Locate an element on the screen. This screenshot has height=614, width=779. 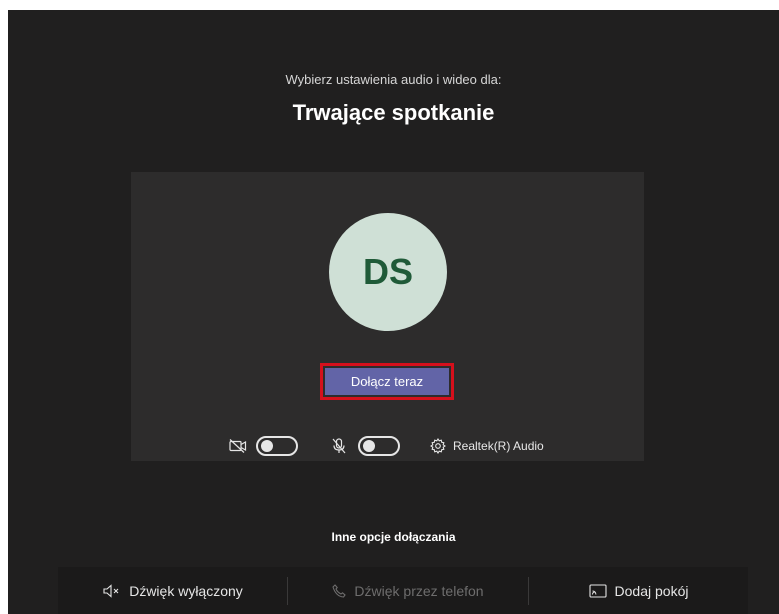
join-now-button: Dołącz teraz is located at coordinates (387, 381).